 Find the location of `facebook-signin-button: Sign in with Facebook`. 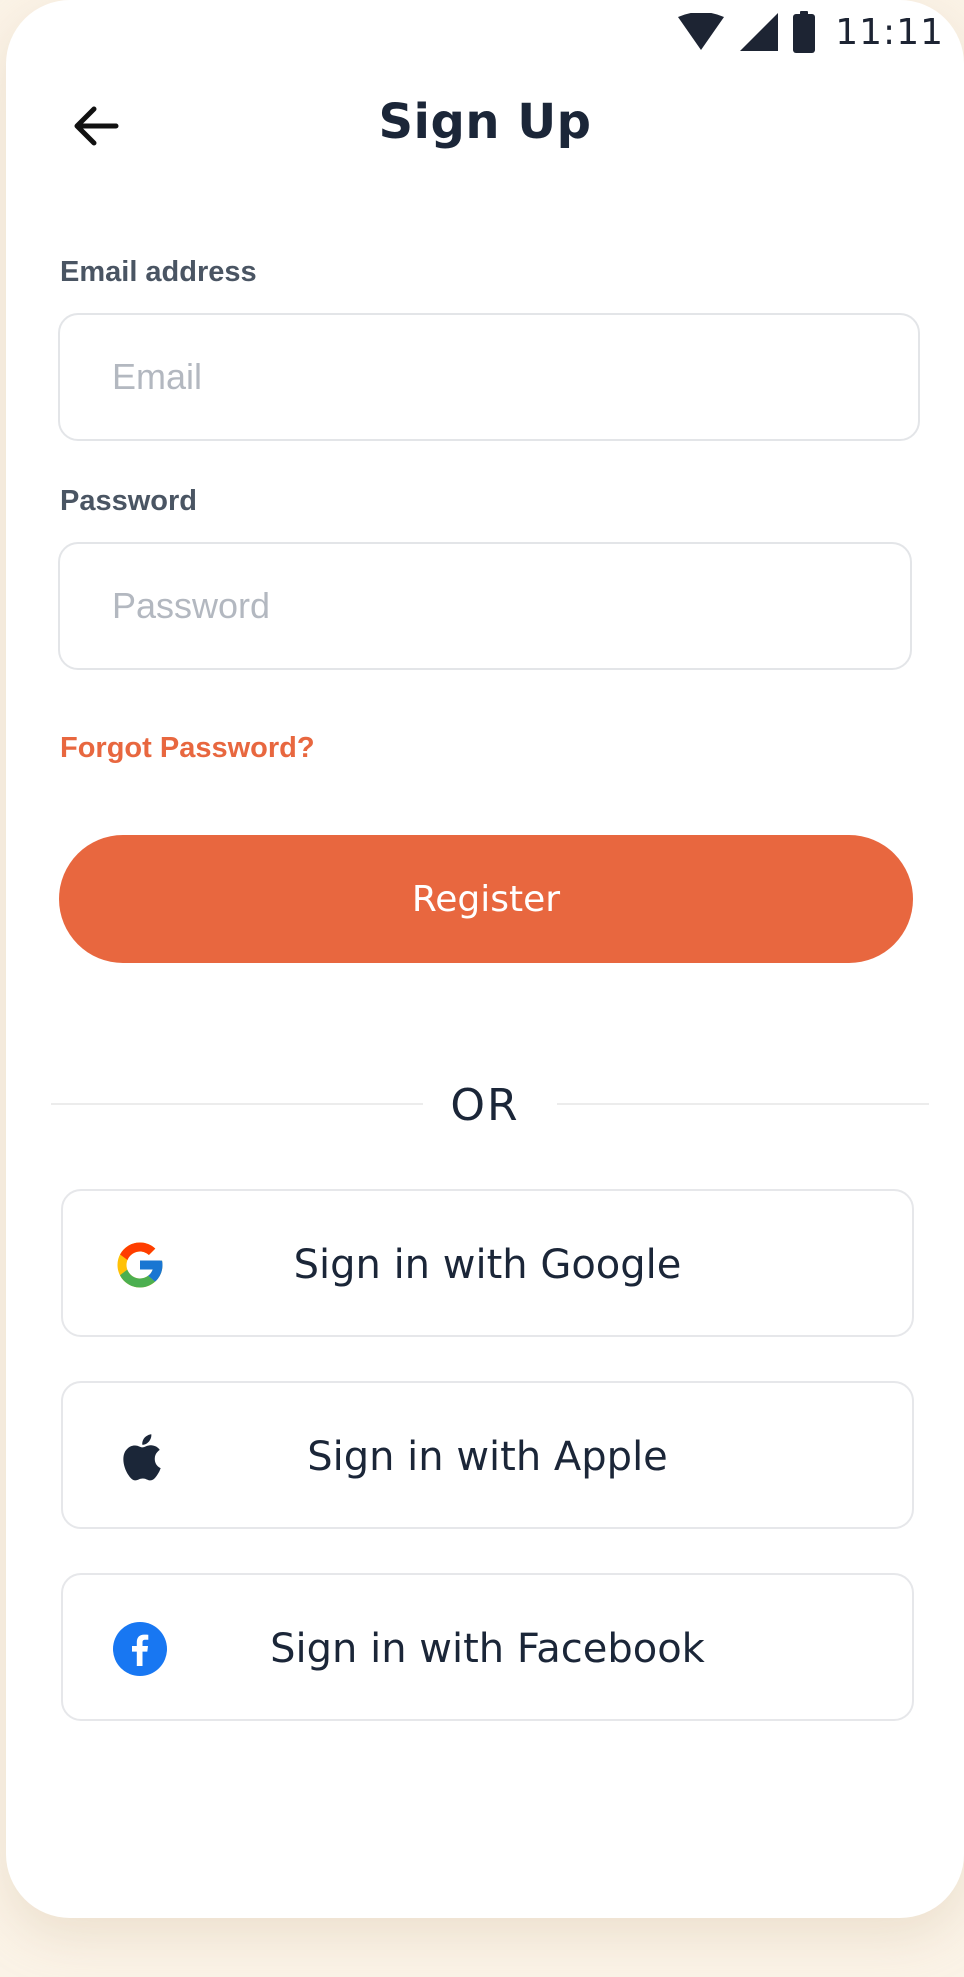

facebook-signin-button: Sign in with Facebook is located at coordinates (487, 1647).